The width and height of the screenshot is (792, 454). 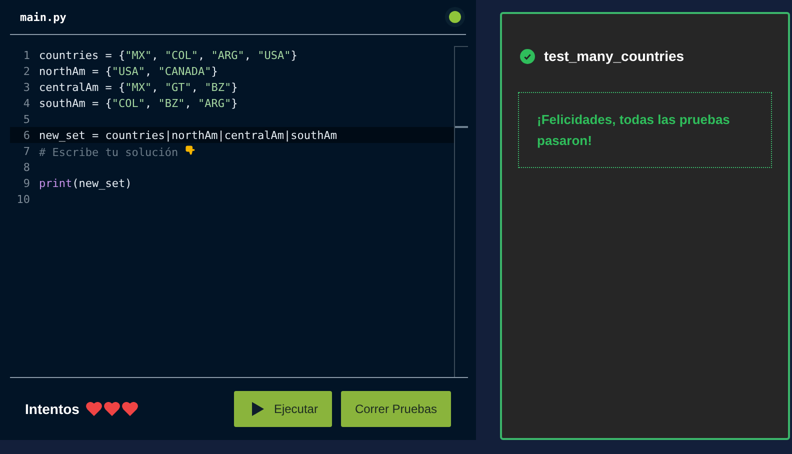 I want to click on code-text: # Escribe tu solución, so click(x=108, y=152).